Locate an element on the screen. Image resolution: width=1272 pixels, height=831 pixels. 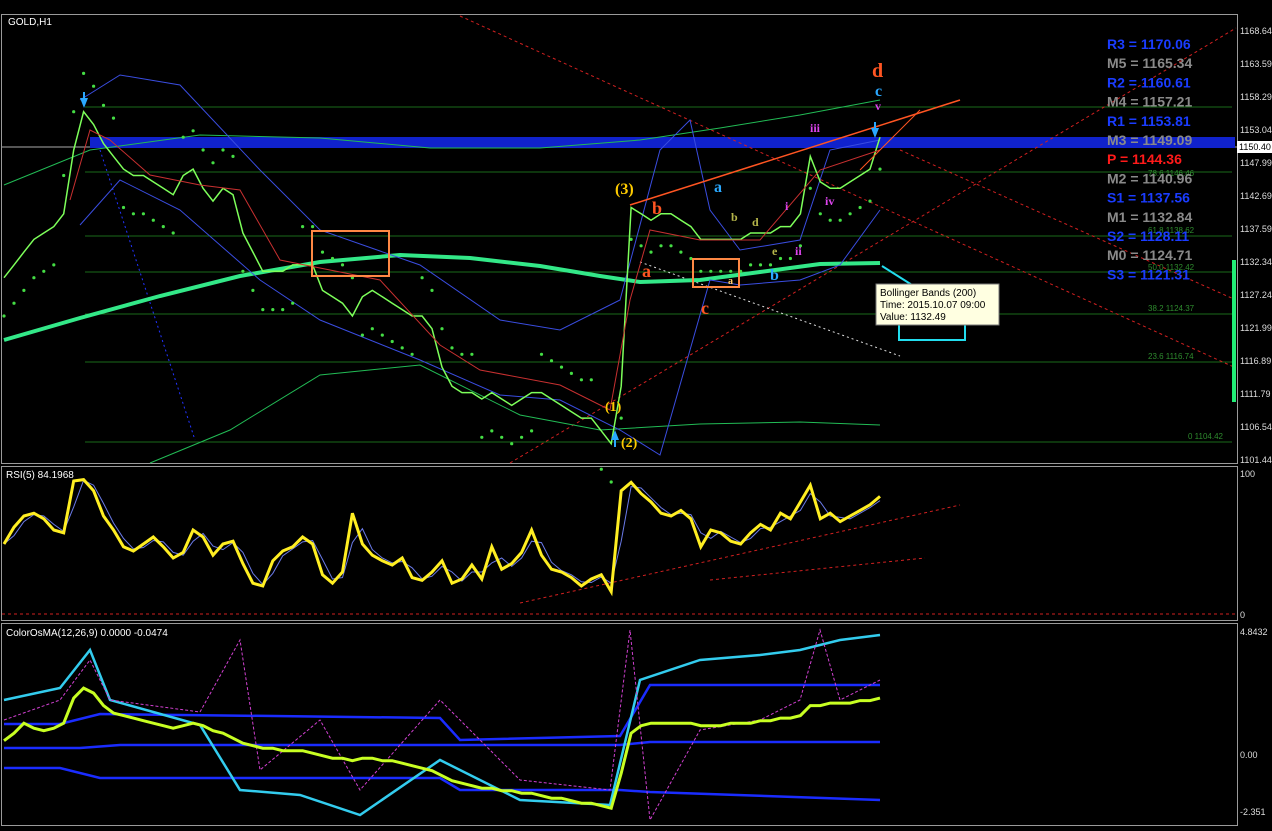
price-axis-label: 1163.59 is located at coordinates (1256, 64).